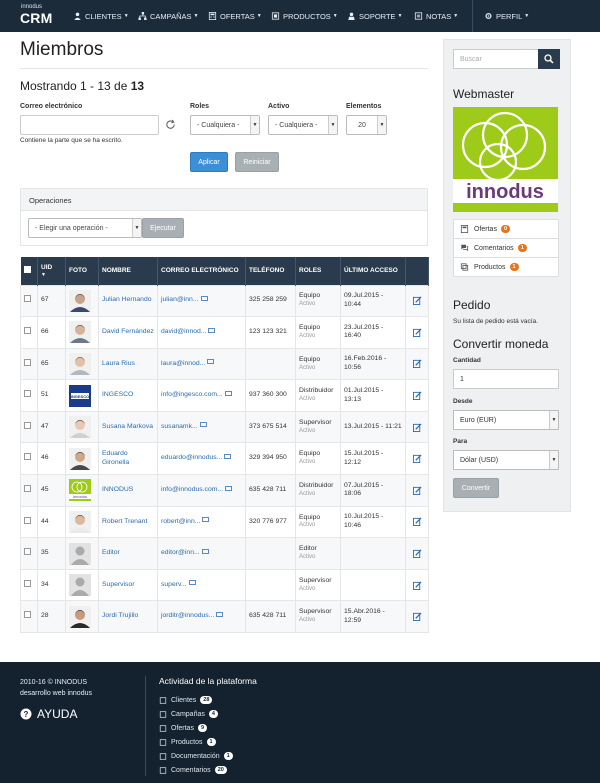  What do you see at coordinates (476, 488) in the screenshot?
I see `convert-button: Convertir` at bounding box center [476, 488].